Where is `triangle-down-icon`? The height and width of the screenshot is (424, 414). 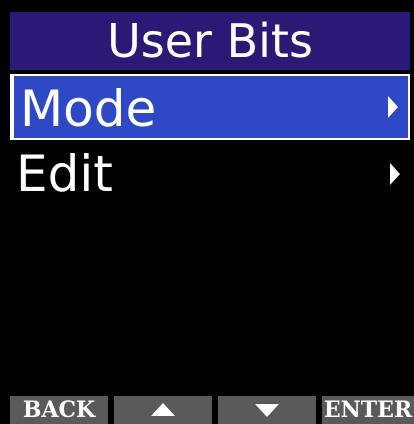
triangle-down-icon is located at coordinates (267, 410).